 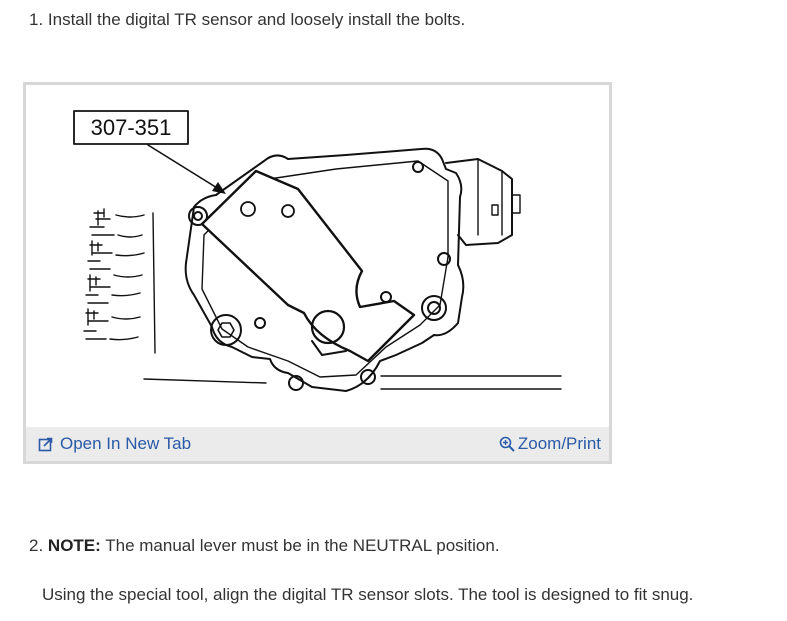 I want to click on zoom-print-label: Zoom/Print, so click(x=559, y=443).